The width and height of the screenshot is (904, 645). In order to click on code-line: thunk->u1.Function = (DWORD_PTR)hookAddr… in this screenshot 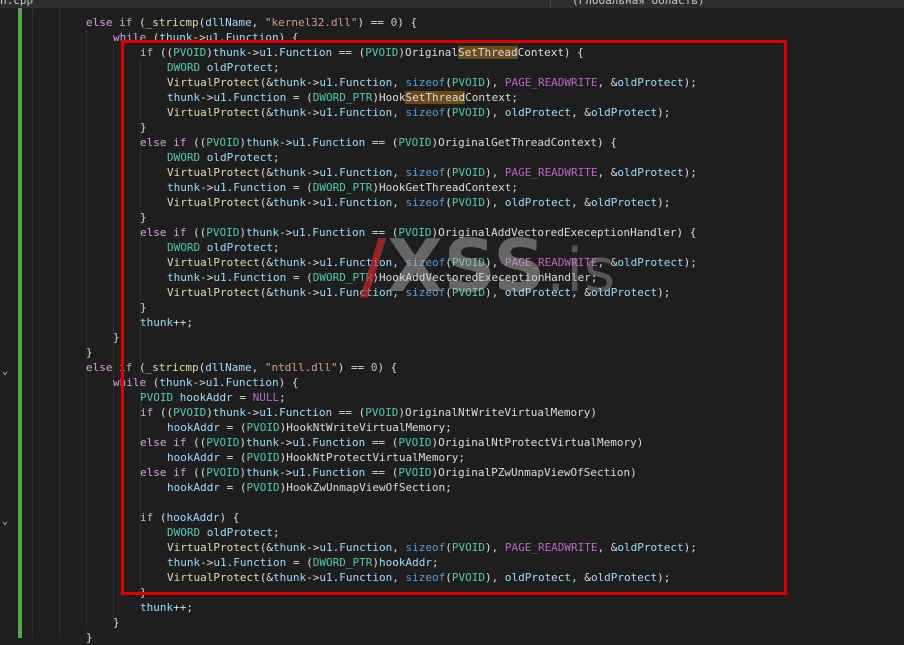, I will do `click(303, 562)`.